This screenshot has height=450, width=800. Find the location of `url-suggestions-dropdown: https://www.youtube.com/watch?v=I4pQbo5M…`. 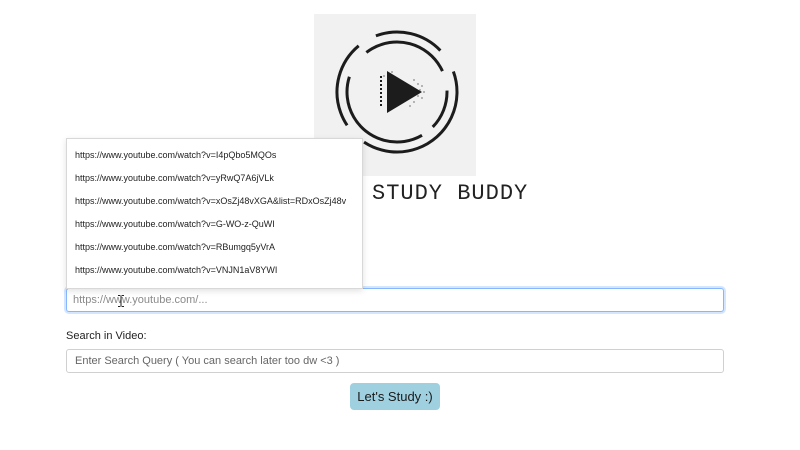

url-suggestions-dropdown: https://www.youtube.com/watch?v=I4pQbo5M… is located at coordinates (214, 213).